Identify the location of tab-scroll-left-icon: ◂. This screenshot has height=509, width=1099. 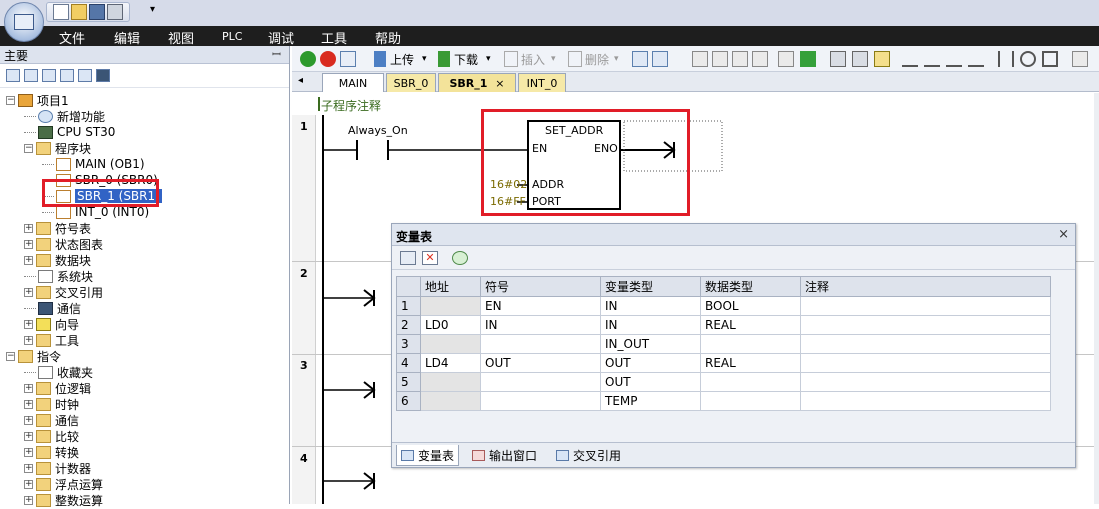
(300, 80).